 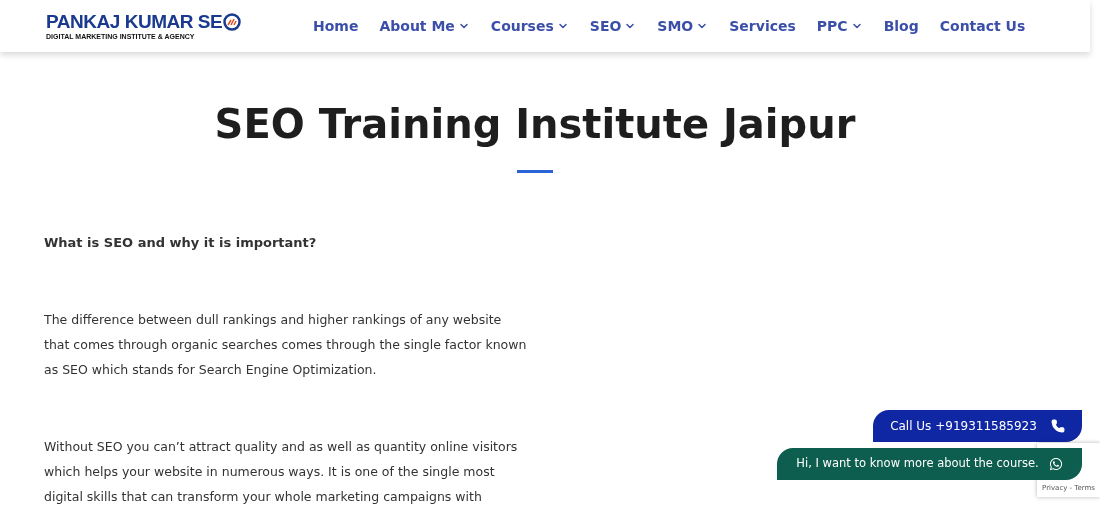 What do you see at coordinates (613, 26) in the screenshot?
I see `nav-link: SEO` at bounding box center [613, 26].